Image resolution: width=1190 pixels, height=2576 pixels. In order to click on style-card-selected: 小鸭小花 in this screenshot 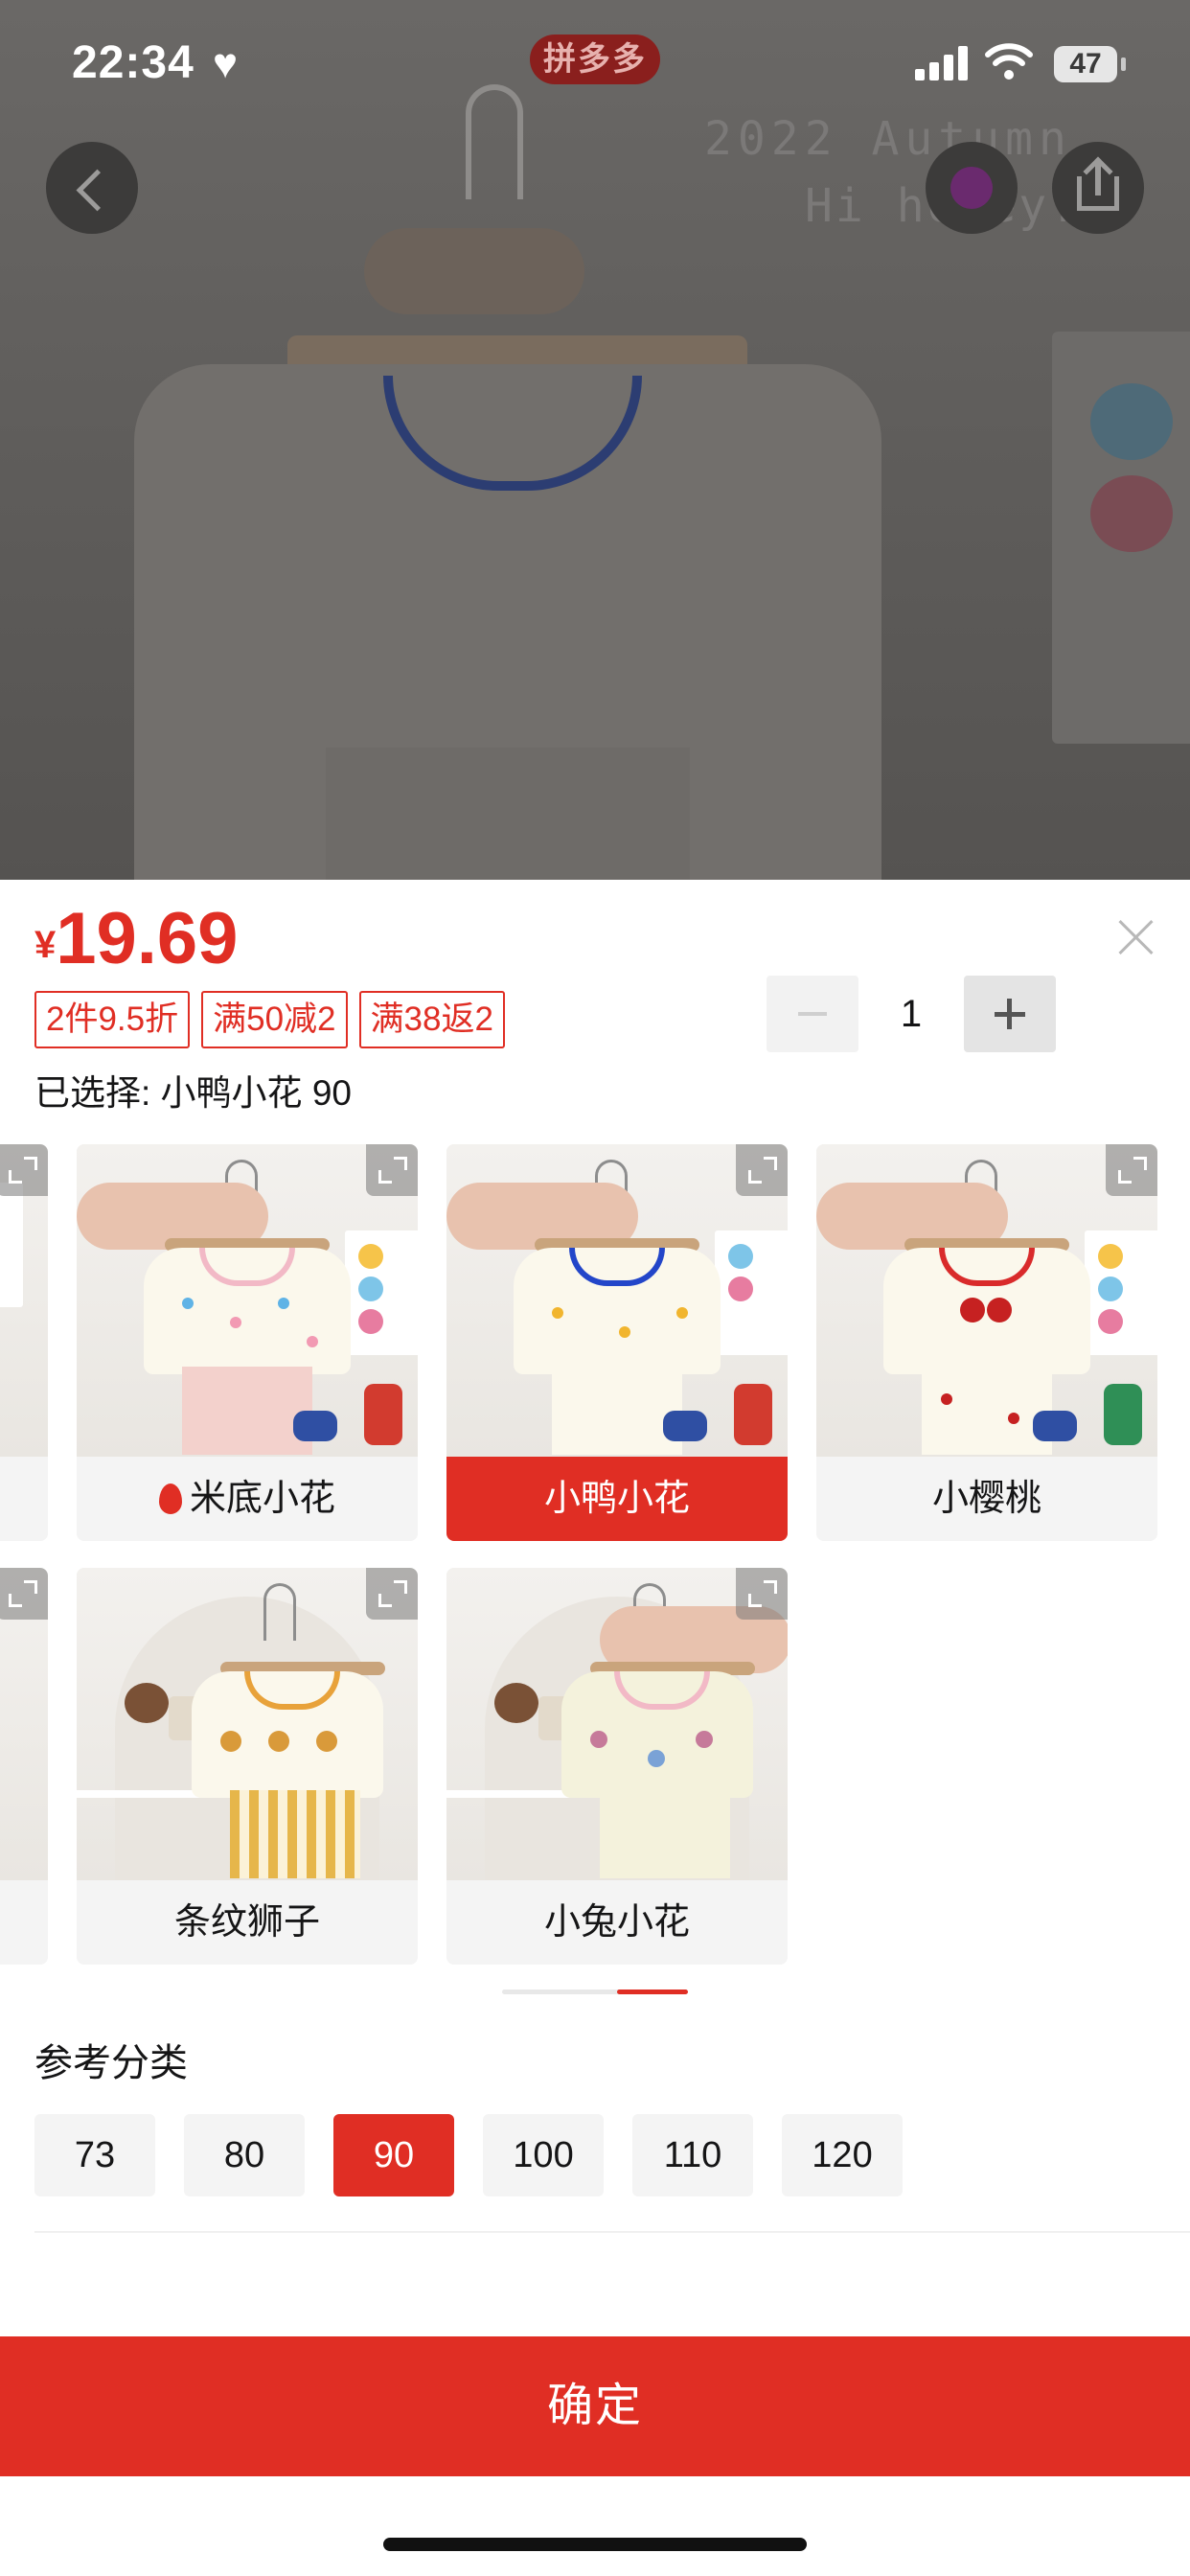, I will do `click(617, 1342)`.